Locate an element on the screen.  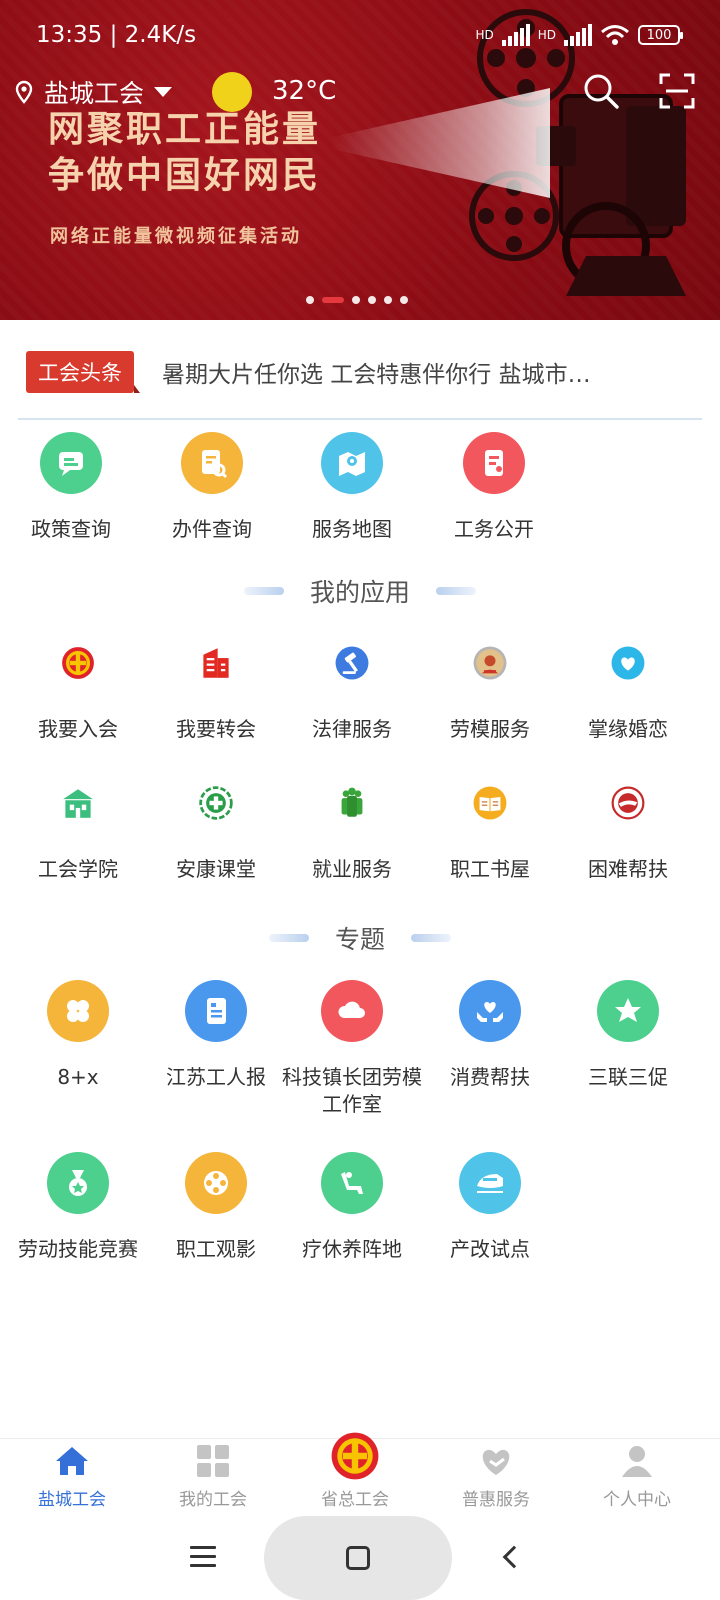
nav-label: 普惠服务 is located at coordinates (496, 1500).